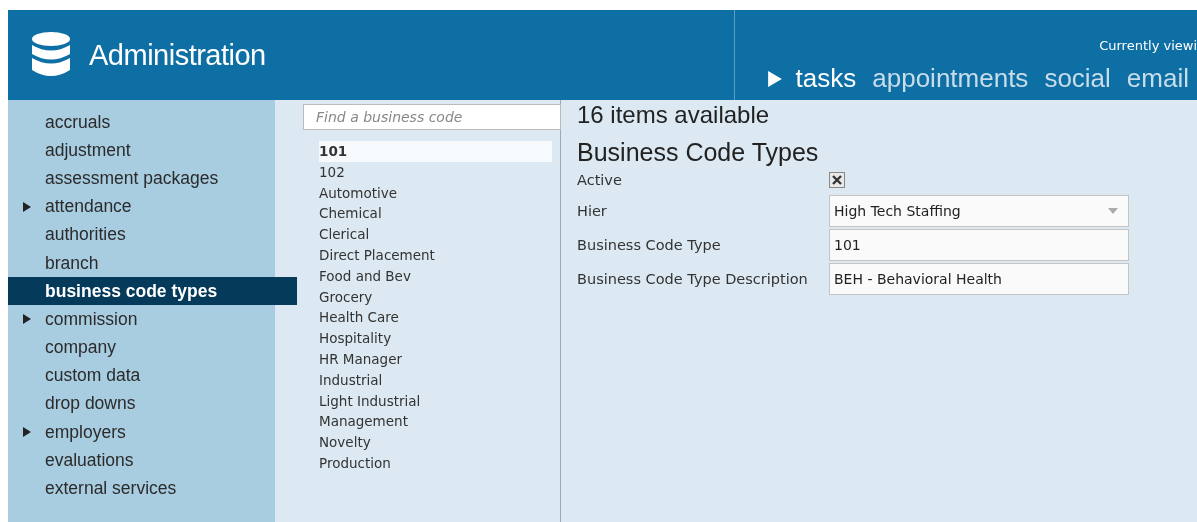  Describe the element at coordinates (435, 463) in the screenshot. I see `list-item: Production` at that location.